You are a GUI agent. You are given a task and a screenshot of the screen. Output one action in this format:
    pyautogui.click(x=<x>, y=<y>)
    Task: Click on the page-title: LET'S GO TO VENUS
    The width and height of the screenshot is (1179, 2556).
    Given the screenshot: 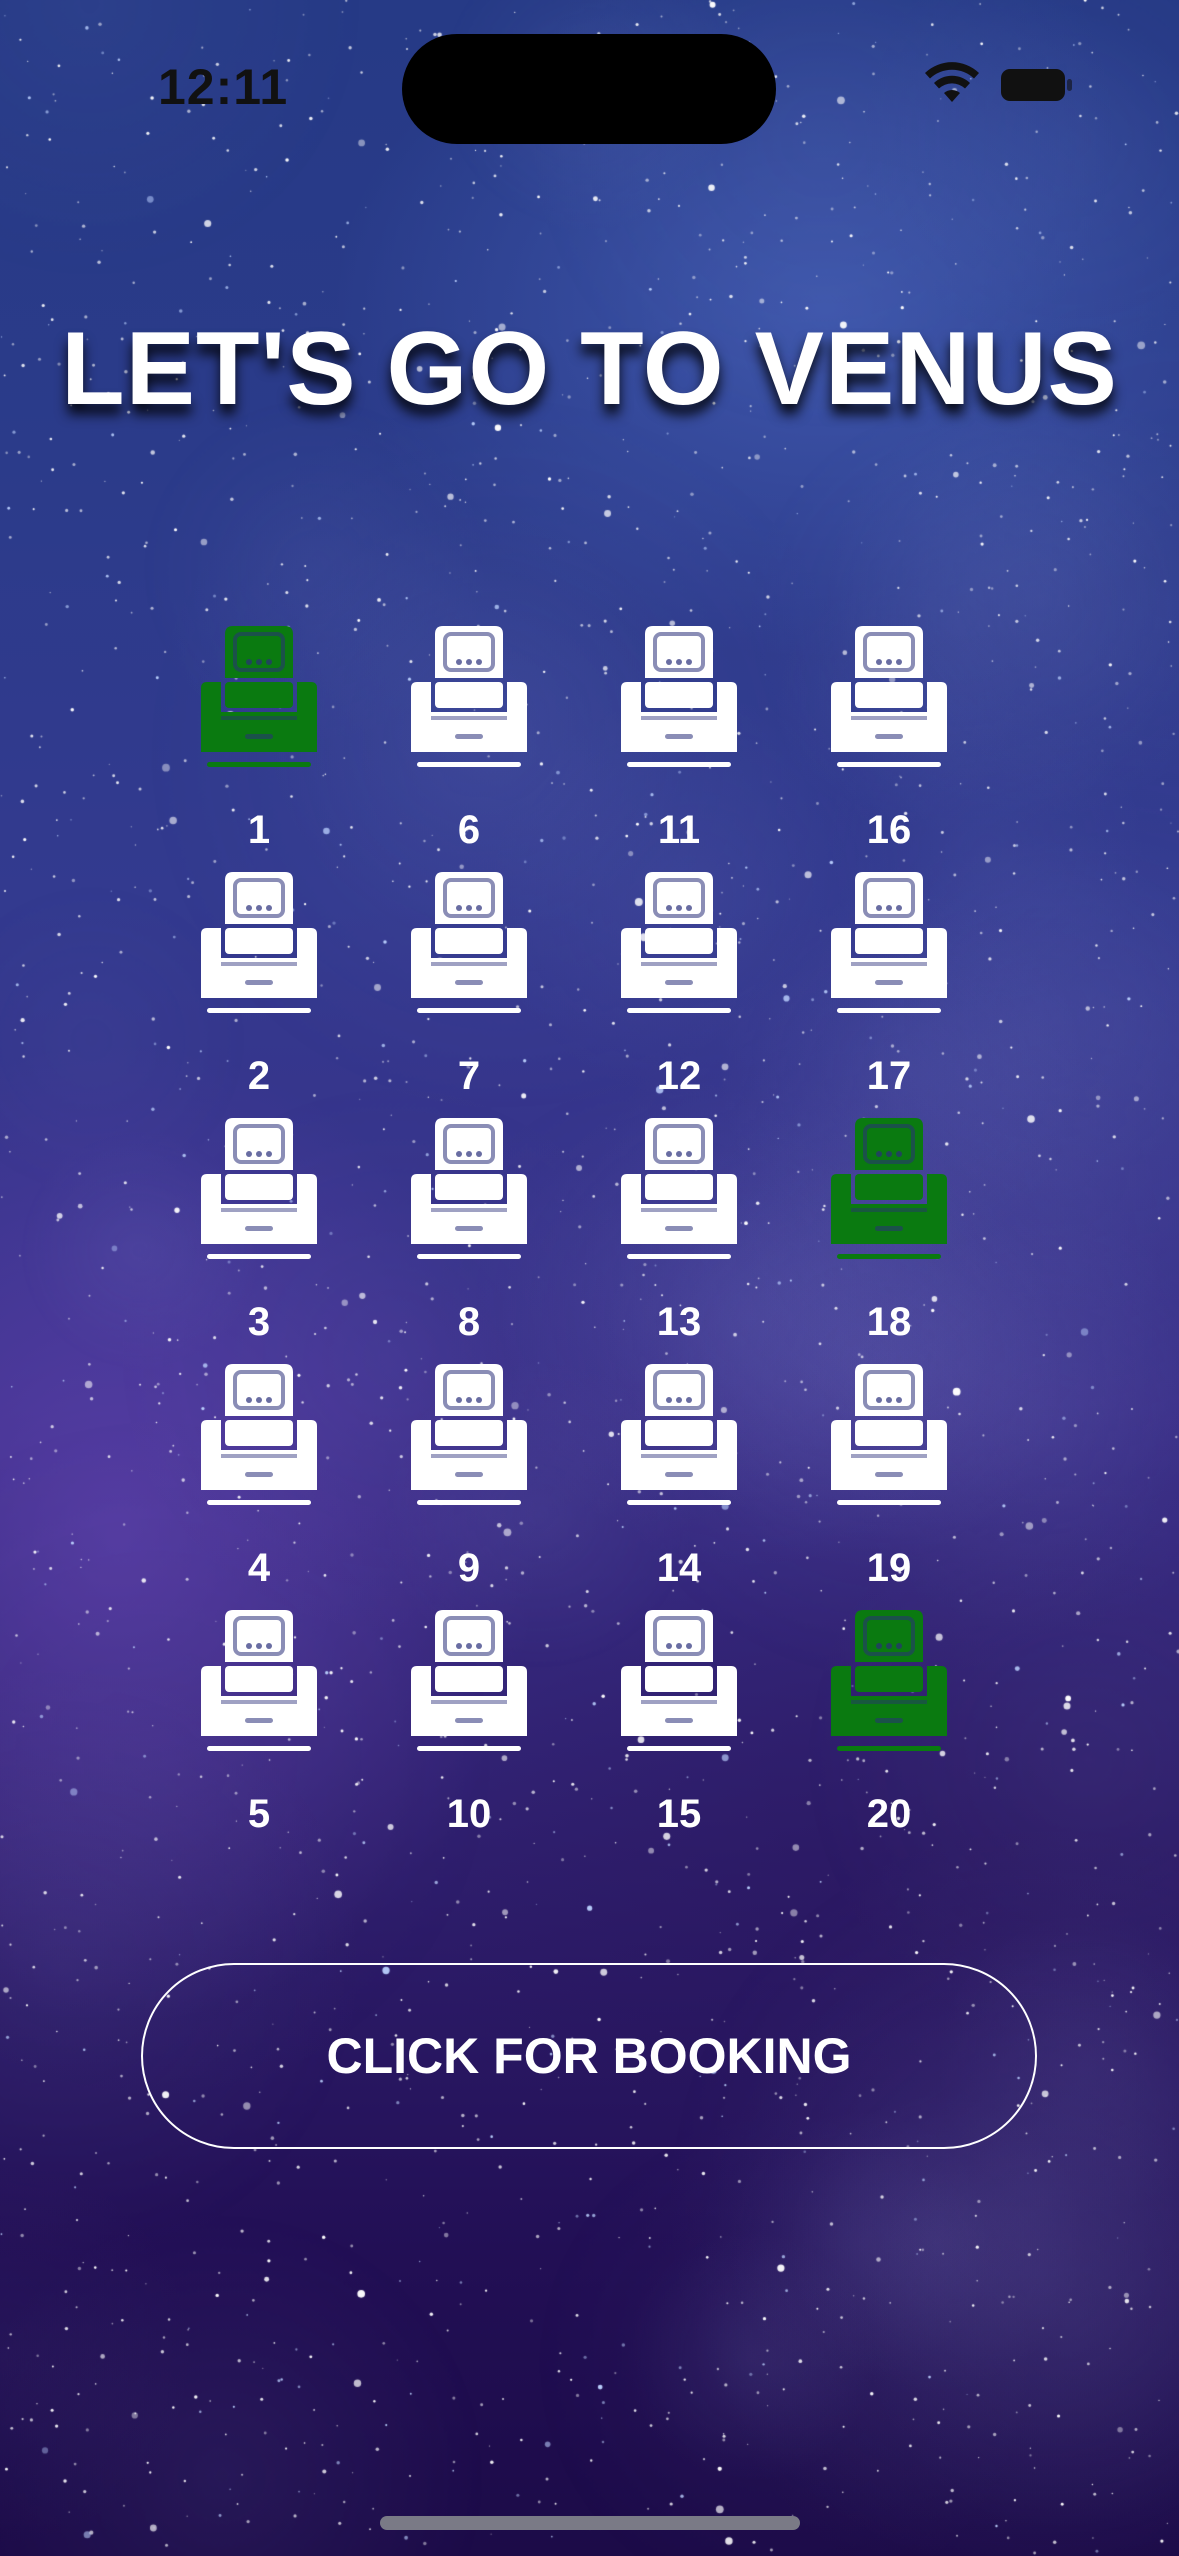 What is the action you would take?
    pyautogui.click(x=589, y=369)
    